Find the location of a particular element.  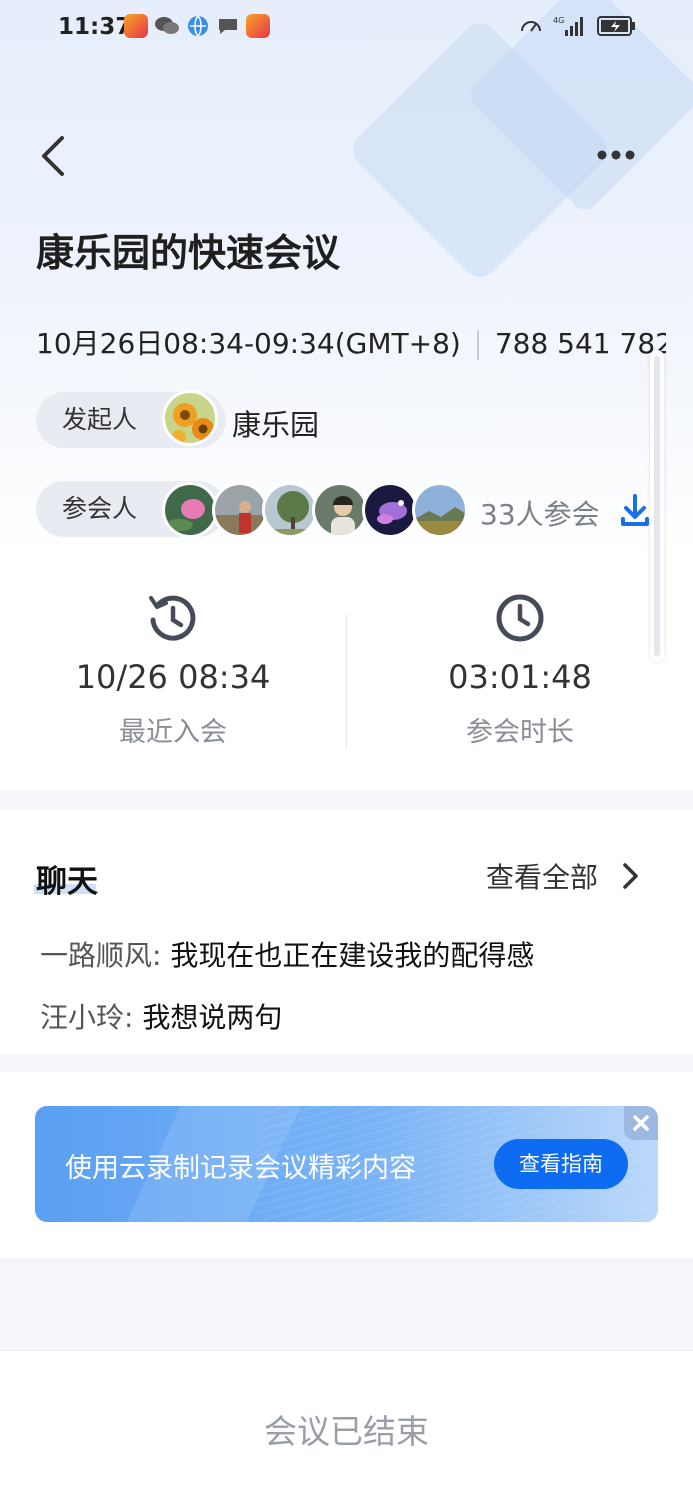

scrollbar is located at coordinates (657, 506).